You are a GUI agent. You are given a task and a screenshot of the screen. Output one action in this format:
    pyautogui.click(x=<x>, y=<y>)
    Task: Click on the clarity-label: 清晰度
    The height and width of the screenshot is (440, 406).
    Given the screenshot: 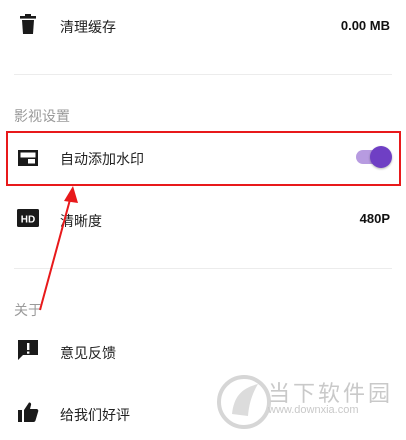 What is the action you would take?
    pyautogui.click(x=81, y=221)
    